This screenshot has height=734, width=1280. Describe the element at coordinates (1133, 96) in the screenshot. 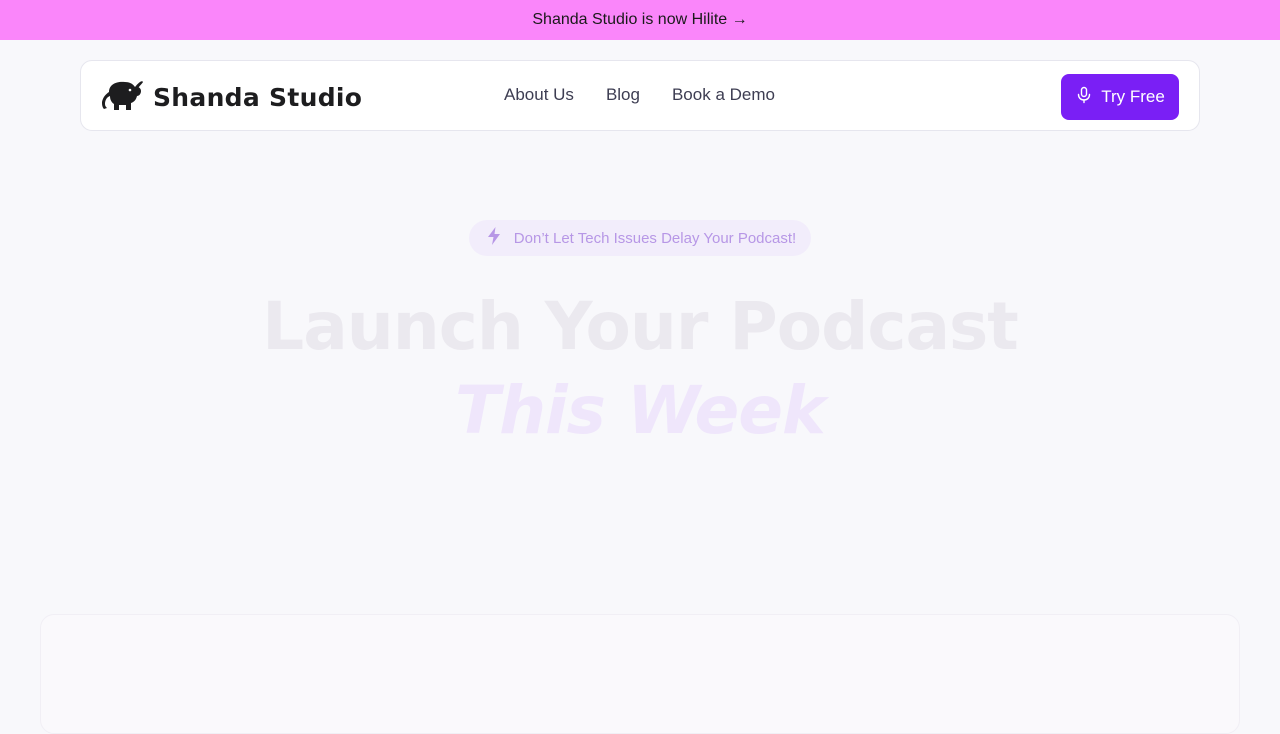

I see `try-free-label: Try Free` at that location.